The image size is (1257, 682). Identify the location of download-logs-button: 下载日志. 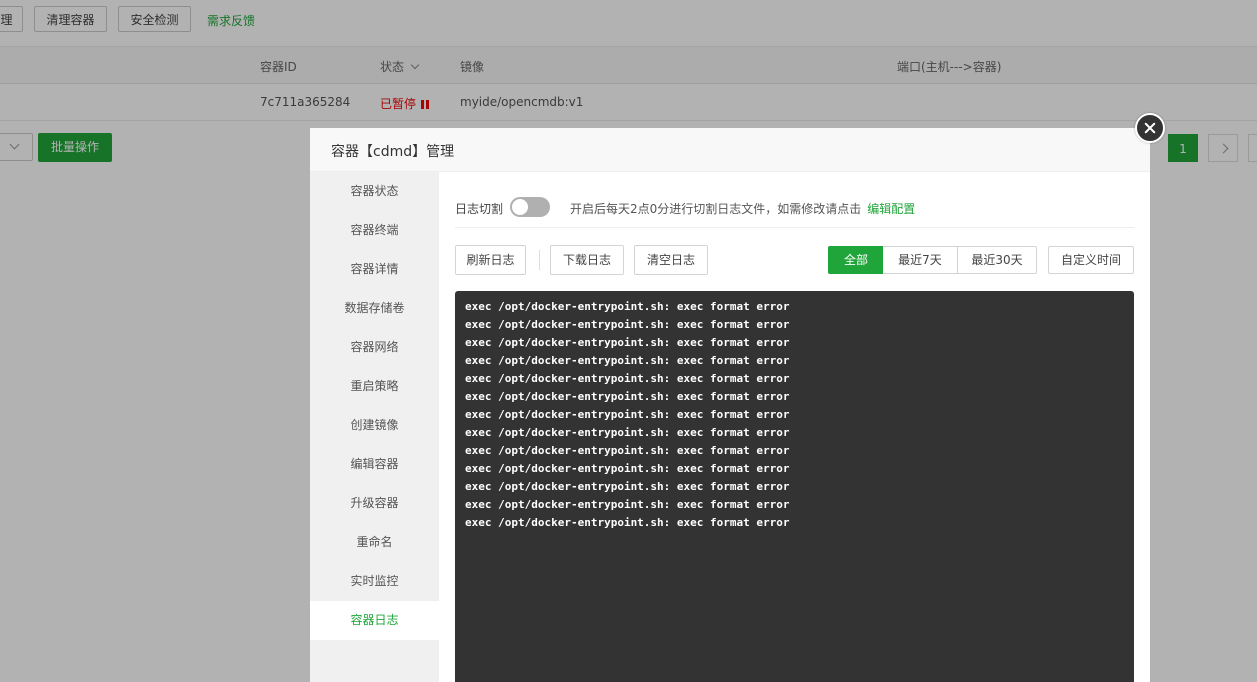
(587, 260).